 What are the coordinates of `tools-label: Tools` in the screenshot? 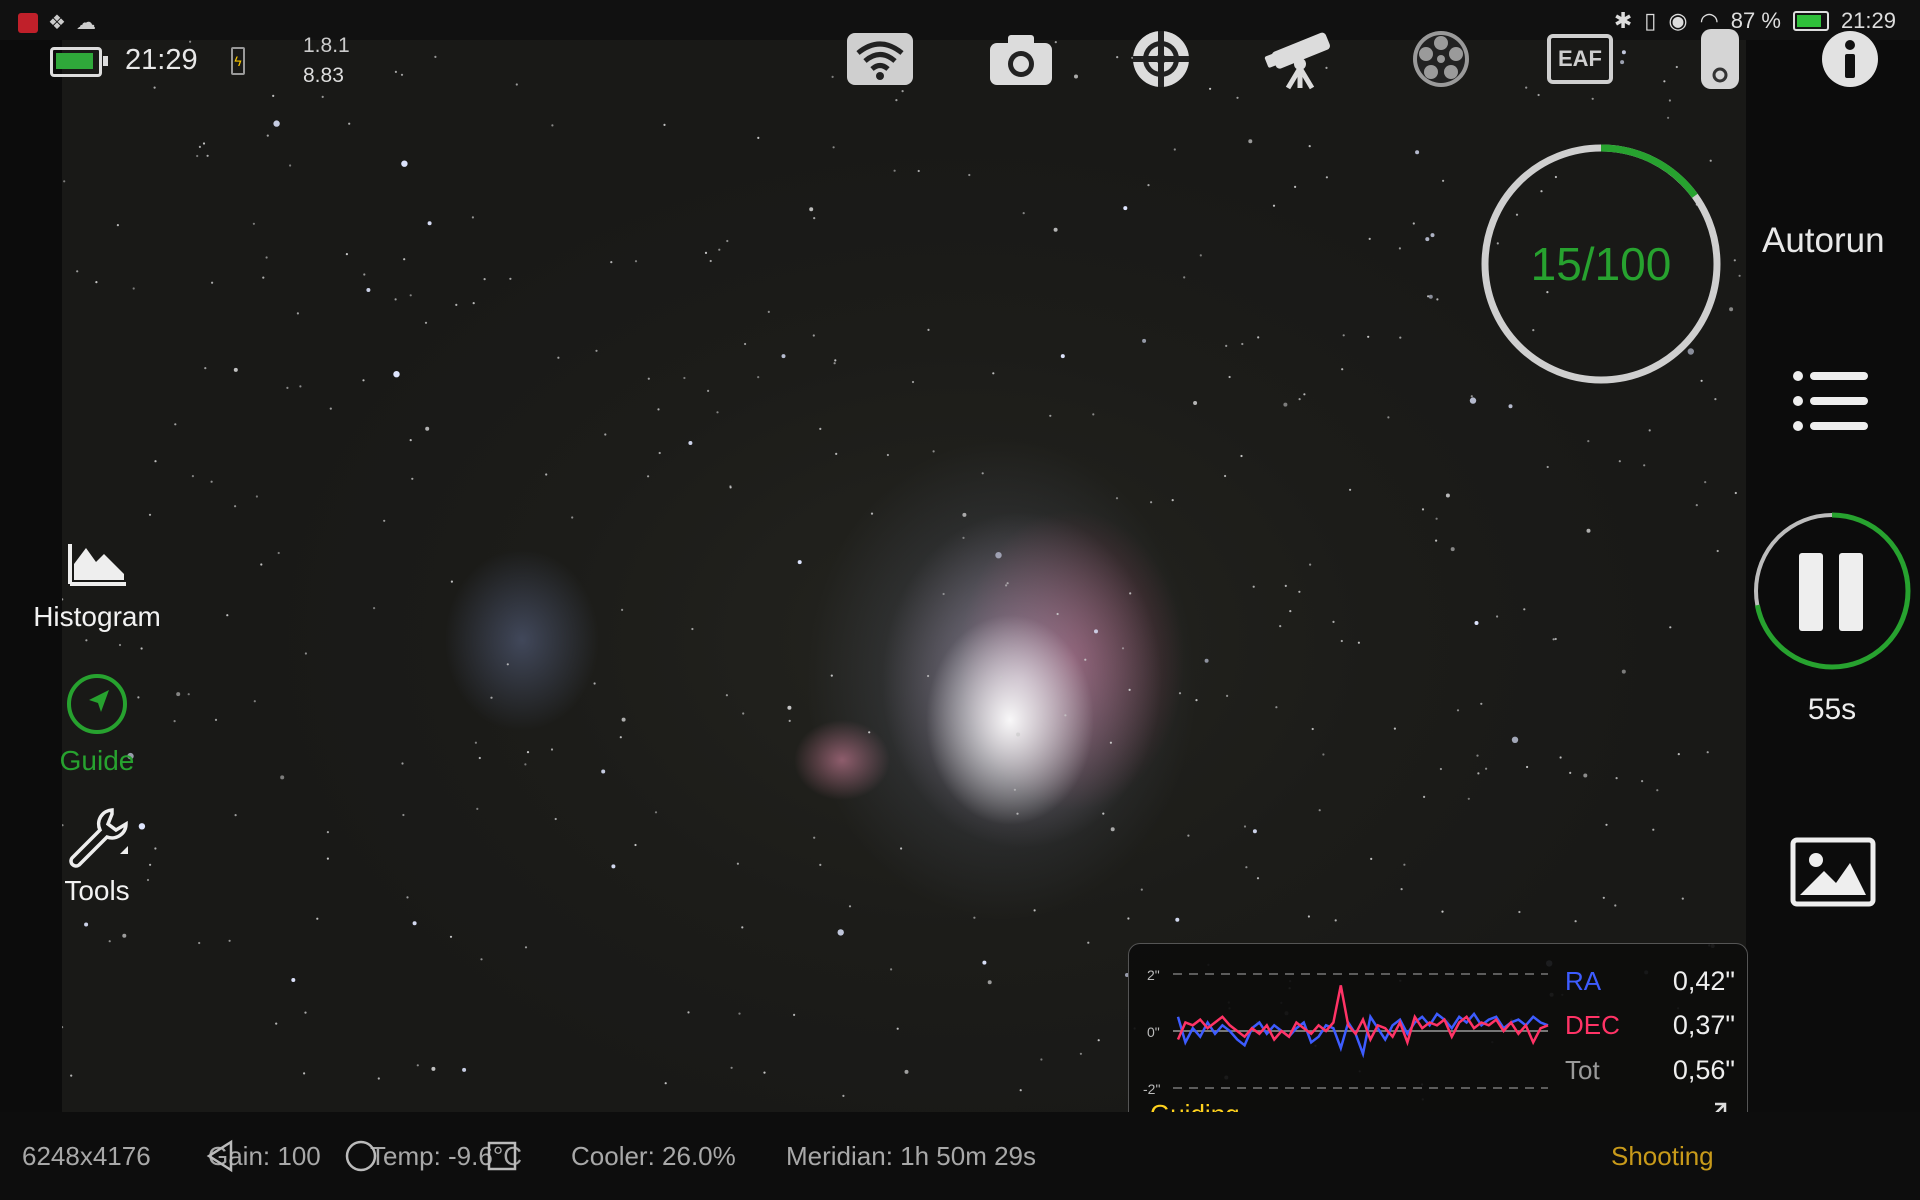 It's located at (97, 890).